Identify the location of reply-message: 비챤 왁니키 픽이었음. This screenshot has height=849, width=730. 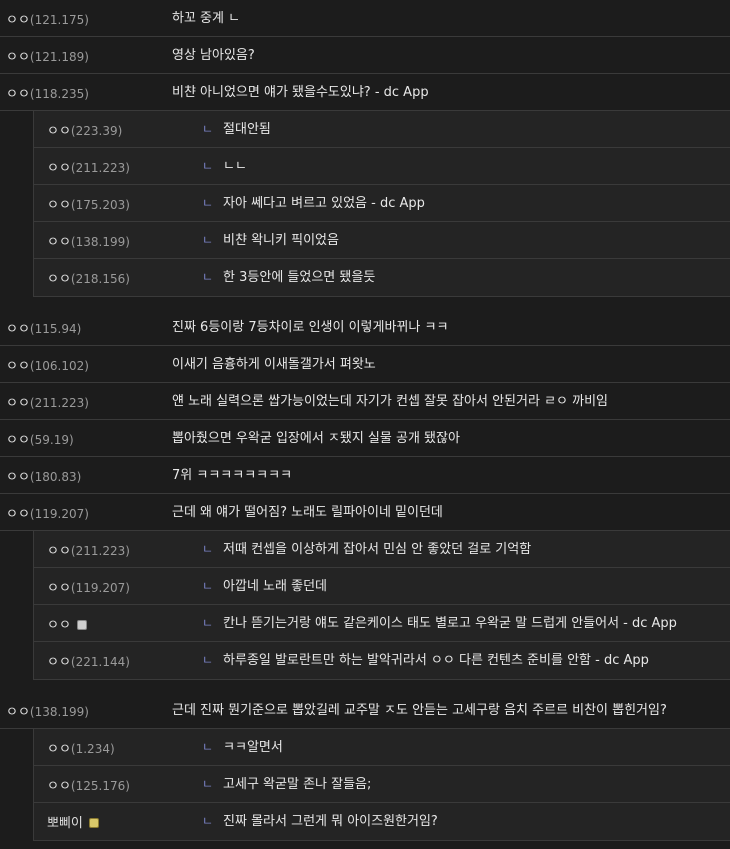
(281, 240).